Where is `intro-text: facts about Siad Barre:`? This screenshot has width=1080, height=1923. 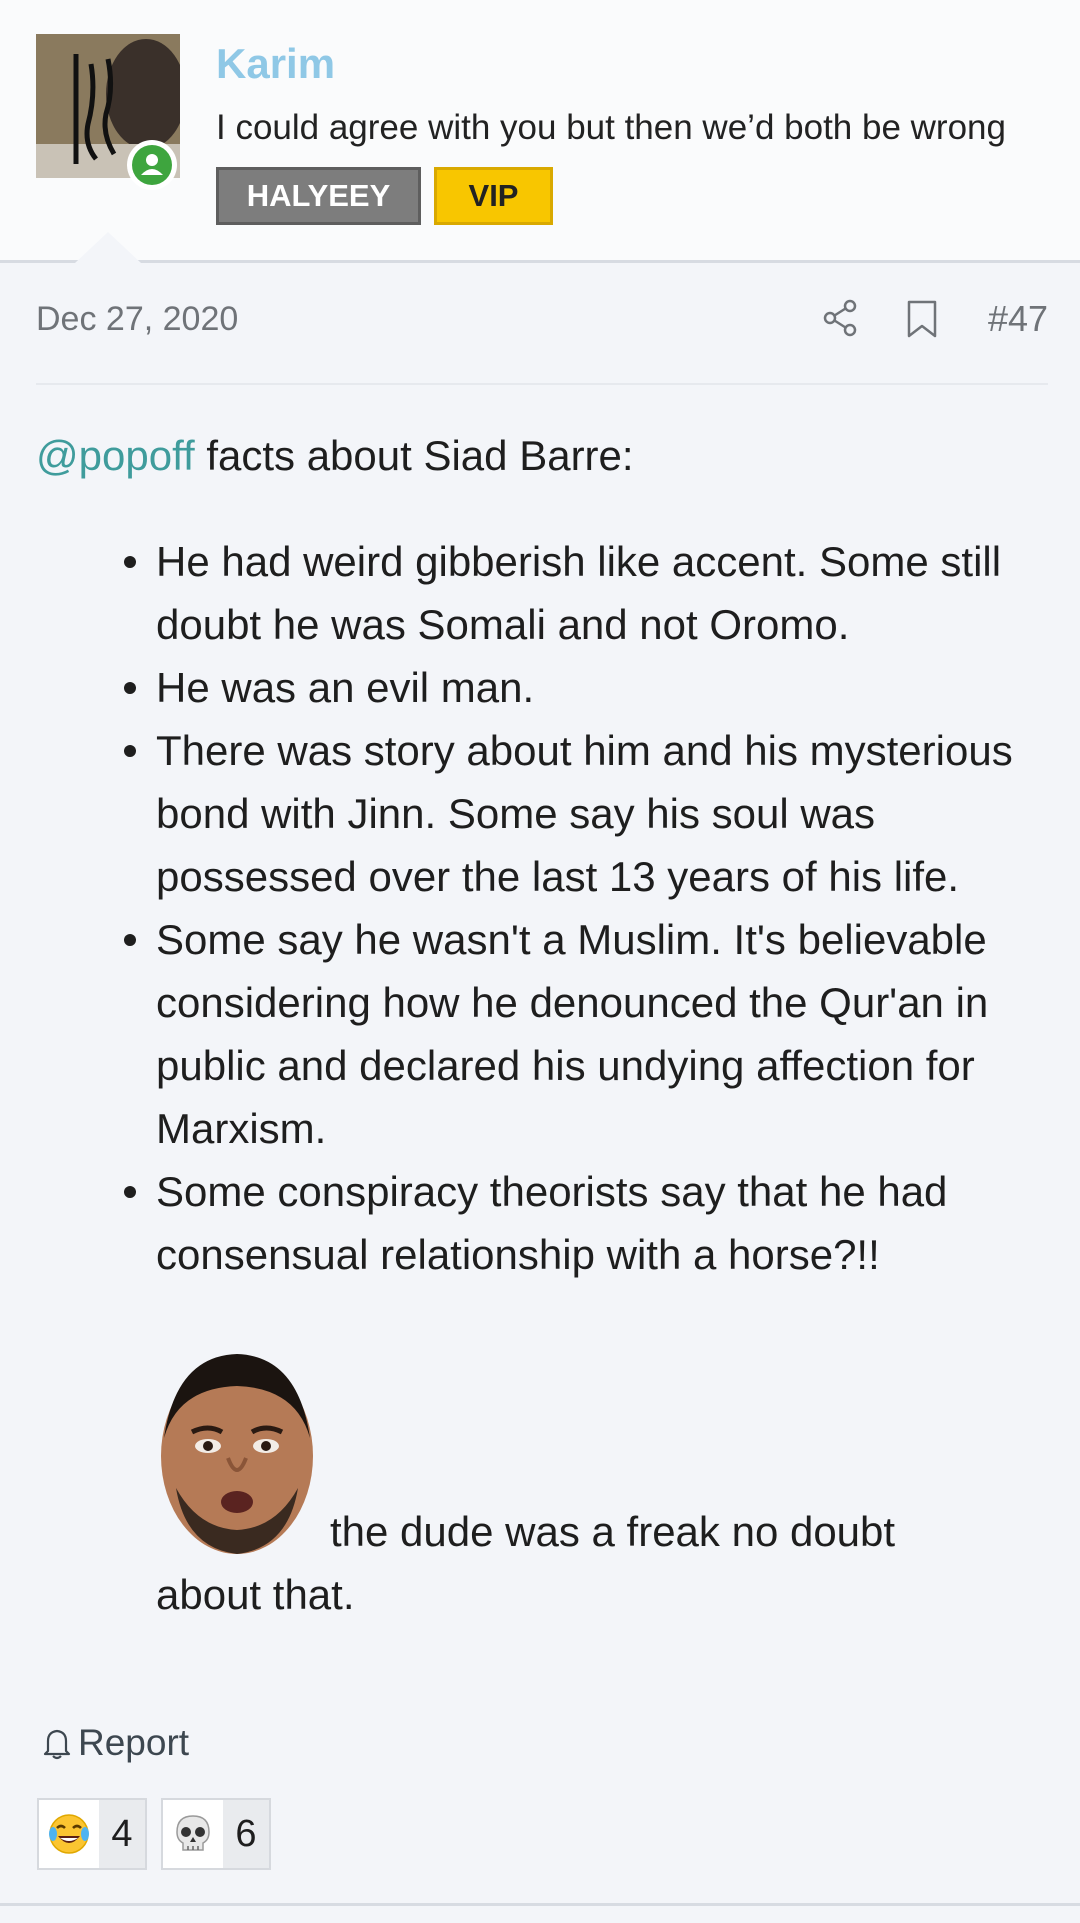
intro-text: facts about Siad Barre: is located at coordinates (414, 455).